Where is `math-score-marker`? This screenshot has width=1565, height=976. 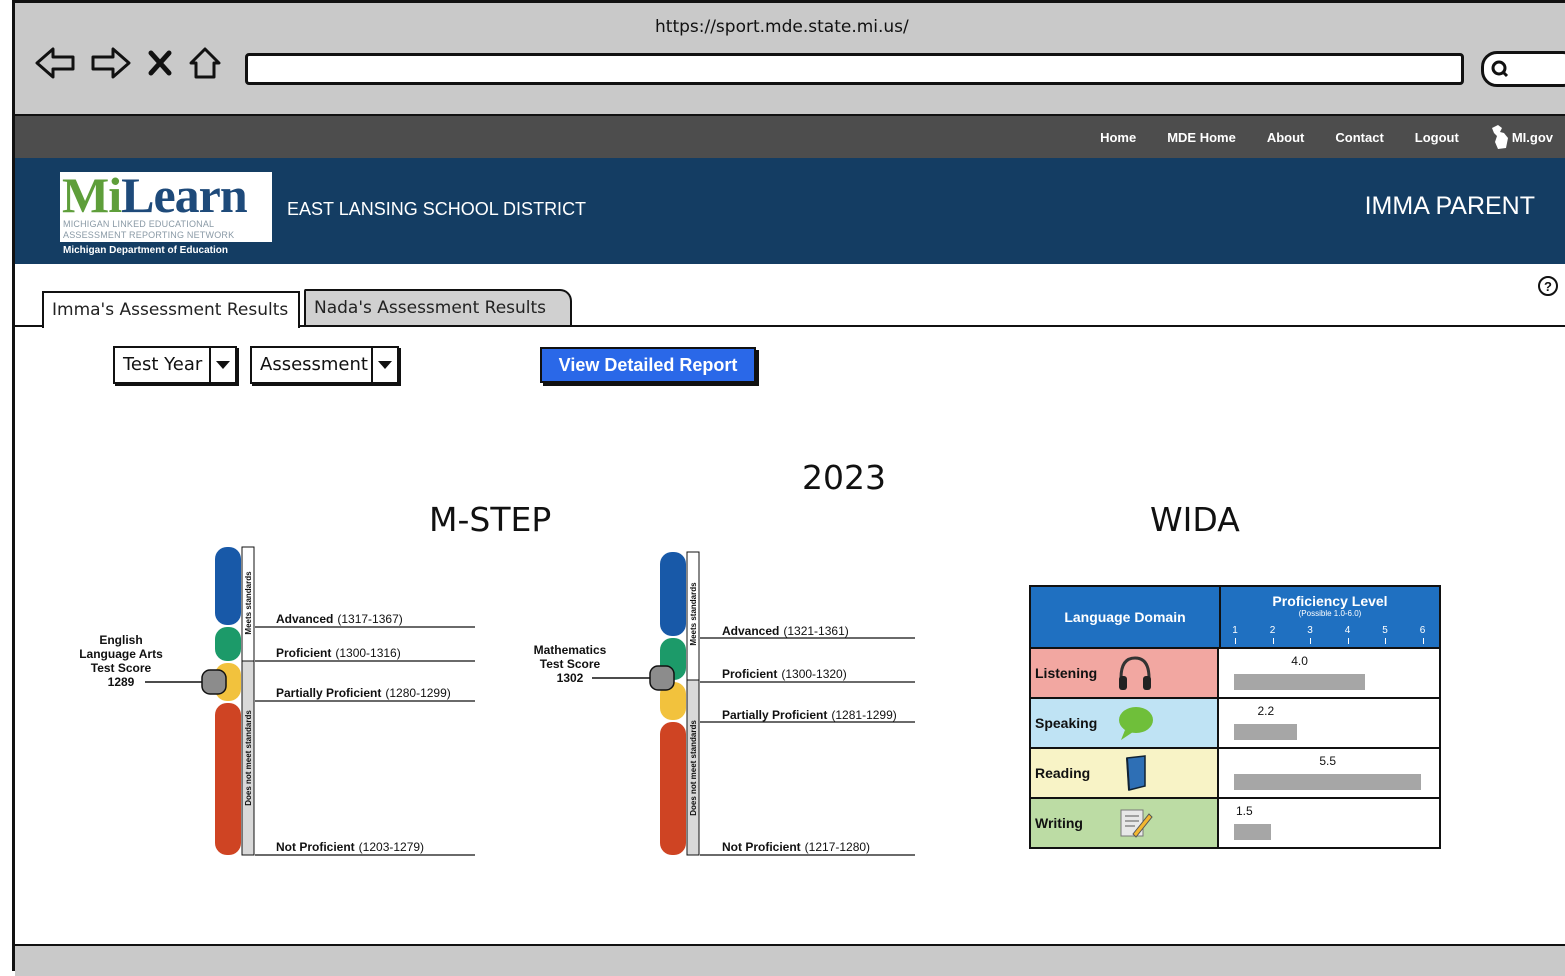 math-score-marker is located at coordinates (662, 678).